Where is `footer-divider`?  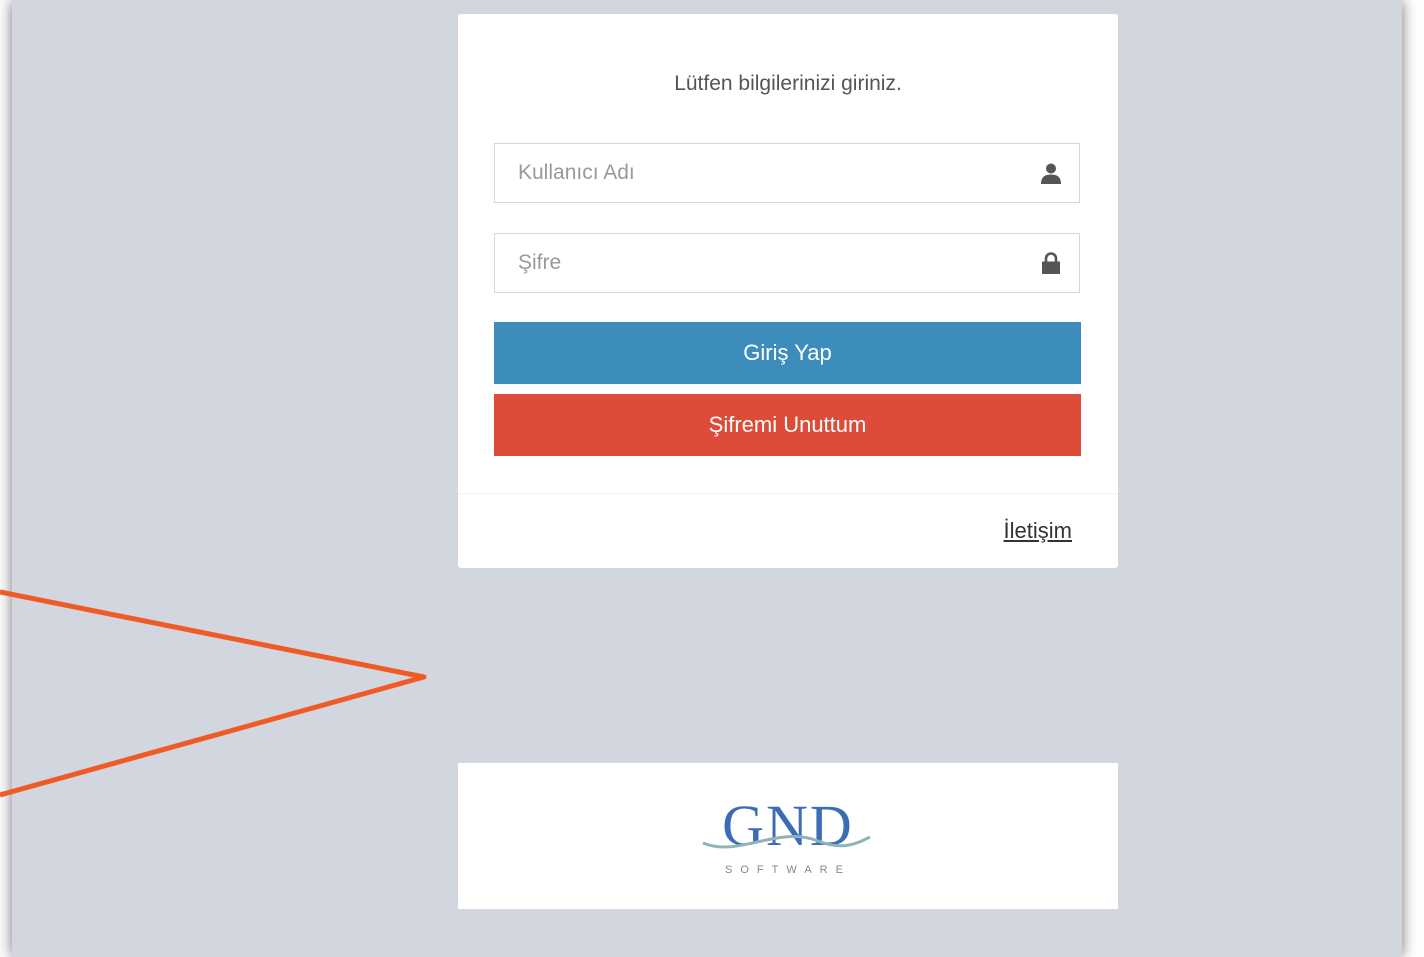 footer-divider is located at coordinates (788, 493).